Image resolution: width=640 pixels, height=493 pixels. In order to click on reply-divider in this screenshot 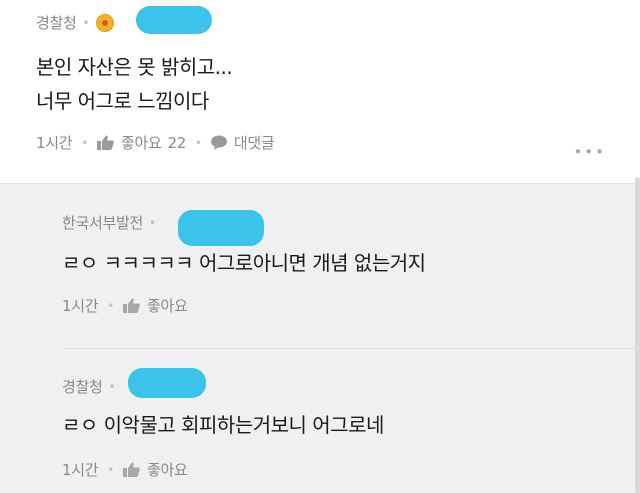, I will do `click(351, 348)`.